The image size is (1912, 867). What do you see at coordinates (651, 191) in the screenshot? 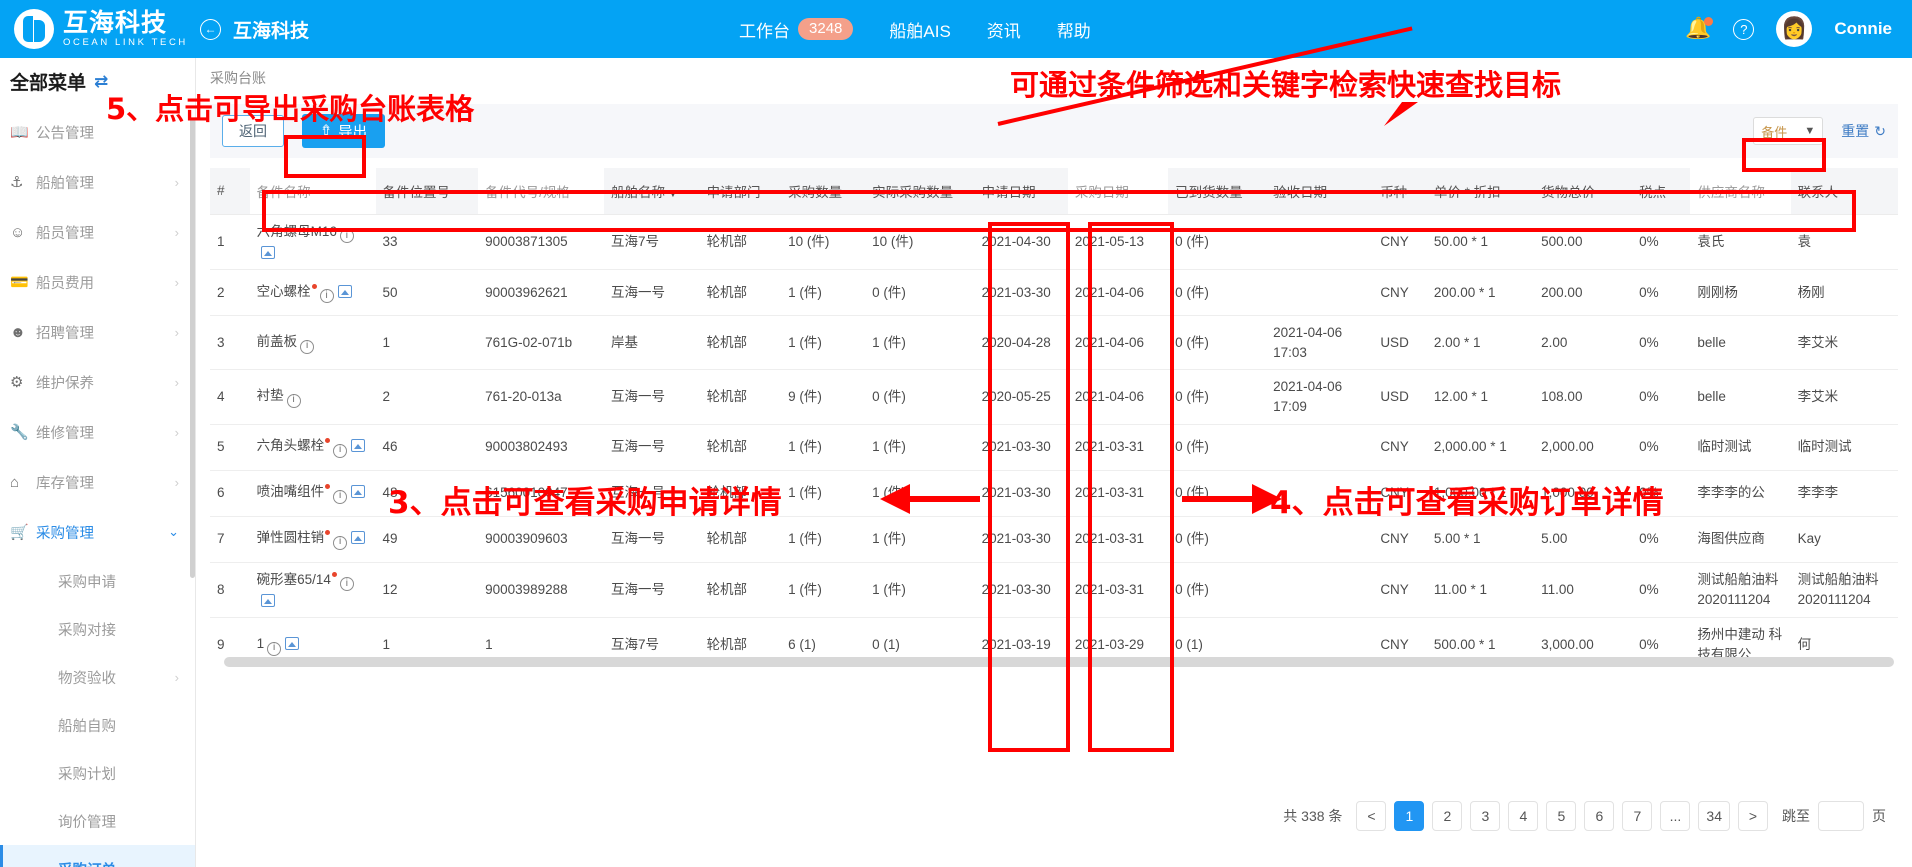
I see `col-ship-name: 船舶名称 ▼` at bounding box center [651, 191].